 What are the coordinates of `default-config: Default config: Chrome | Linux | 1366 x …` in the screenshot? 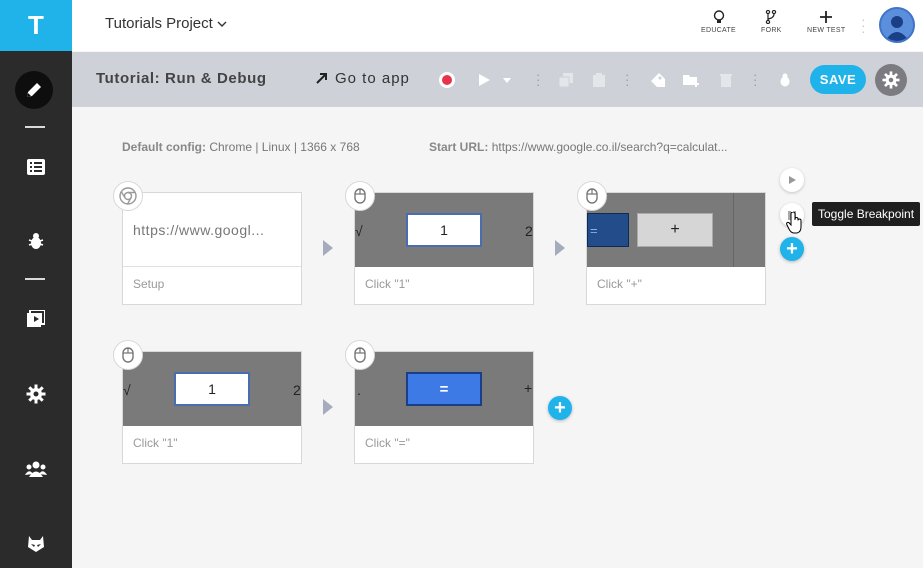 It's located at (241, 147).